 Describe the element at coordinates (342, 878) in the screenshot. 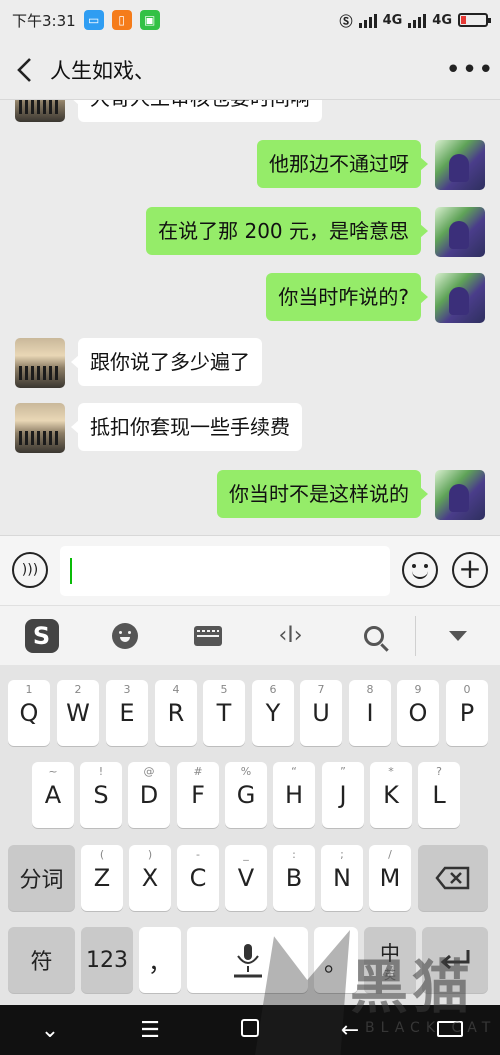

I see `key-n: ; N` at that location.